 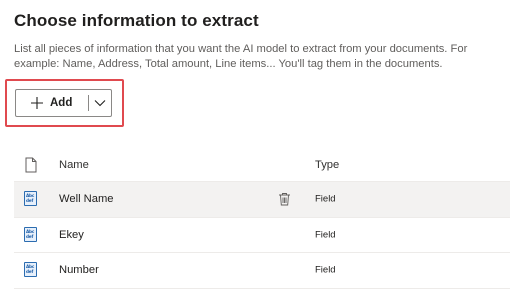 What do you see at coordinates (262, 235) in the screenshot?
I see `table-row: Abc def Ekey Field` at bounding box center [262, 235].